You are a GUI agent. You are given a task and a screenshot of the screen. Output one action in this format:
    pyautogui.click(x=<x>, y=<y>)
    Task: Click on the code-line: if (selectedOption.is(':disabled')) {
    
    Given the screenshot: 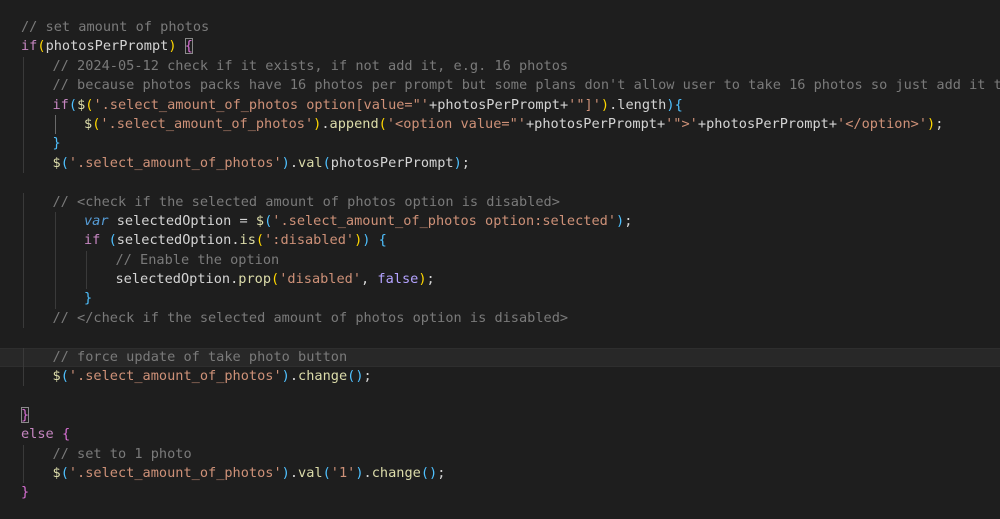 What is the action you would take?
    pyautogui.click(x=500, y=241)
    